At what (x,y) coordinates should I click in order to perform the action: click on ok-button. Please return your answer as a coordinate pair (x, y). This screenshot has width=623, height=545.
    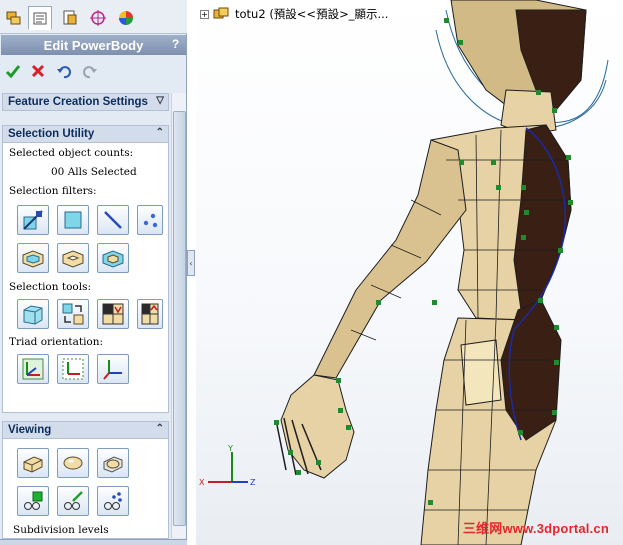
    Looking at the image, I should click on (13, 71).